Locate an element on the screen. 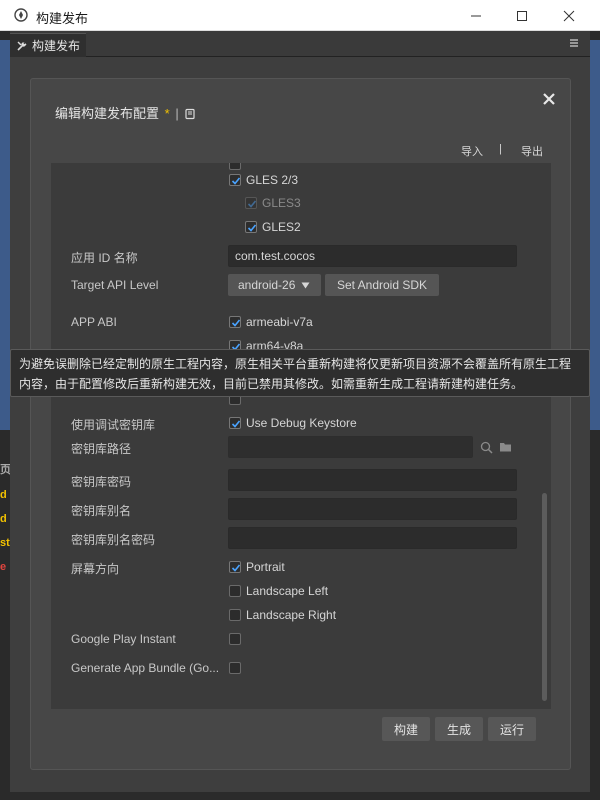 The width and height of the screenshot is (600, 800). target-api-value: android-26 is located at coordinates (267, 285).